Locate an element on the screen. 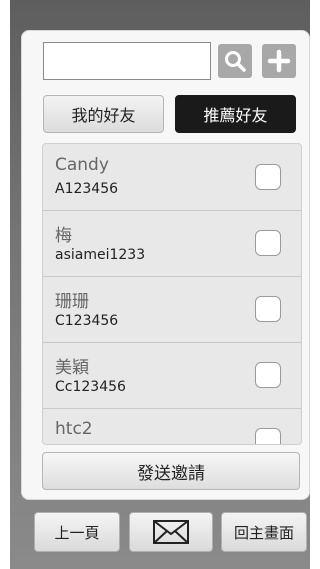  friend-name: 美穎 is located at coordinates (72, 368).